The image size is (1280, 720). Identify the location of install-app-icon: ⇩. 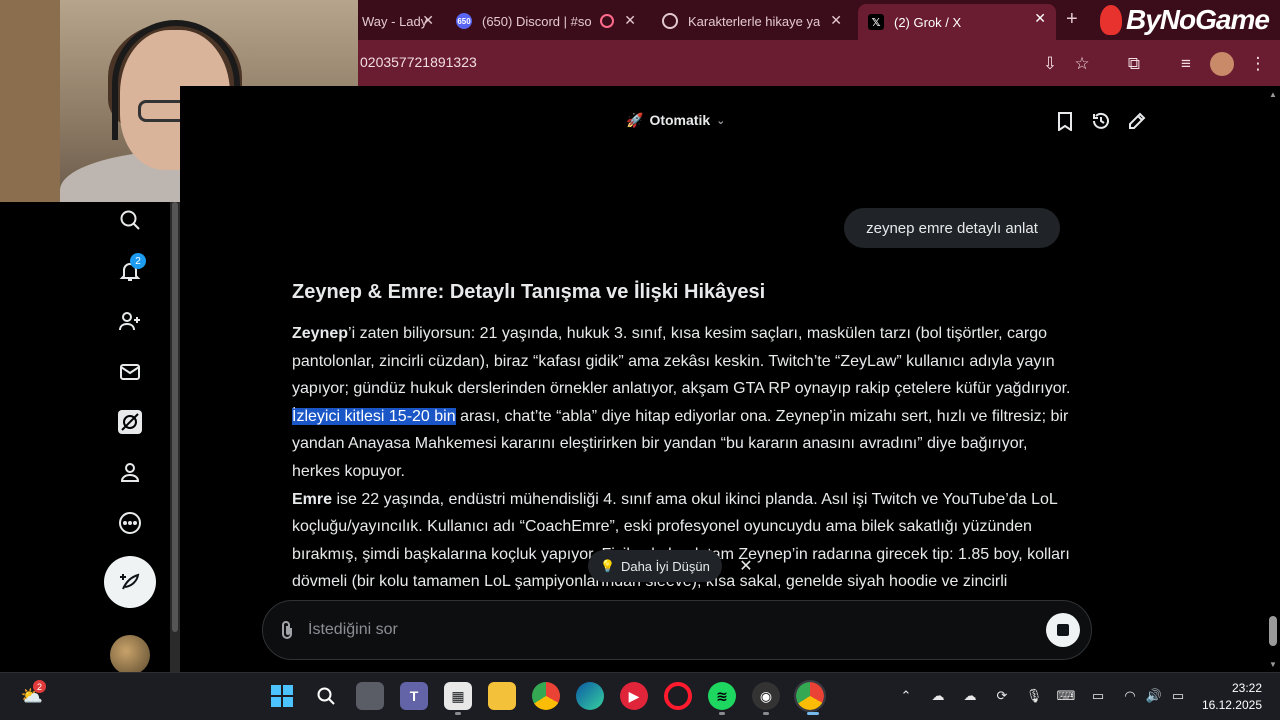
(1050, 64).